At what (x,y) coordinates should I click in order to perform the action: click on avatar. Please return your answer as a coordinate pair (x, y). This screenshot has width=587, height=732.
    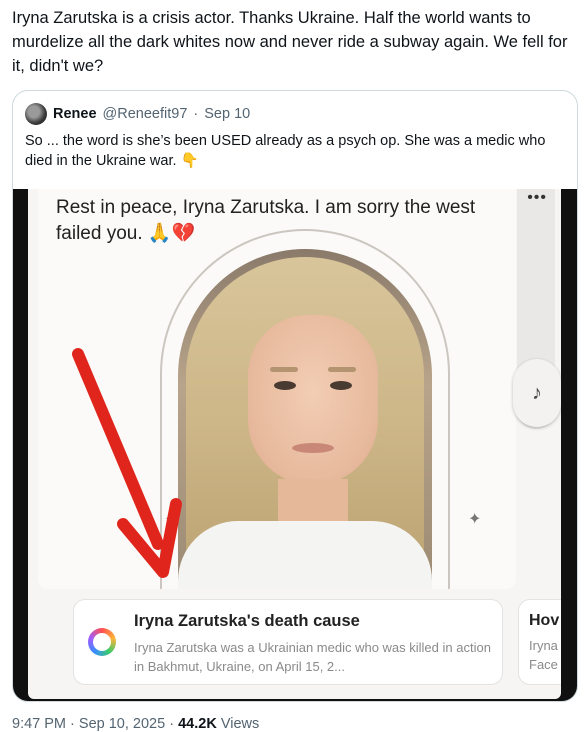
    Looking at the image, I should click on (36, 114).